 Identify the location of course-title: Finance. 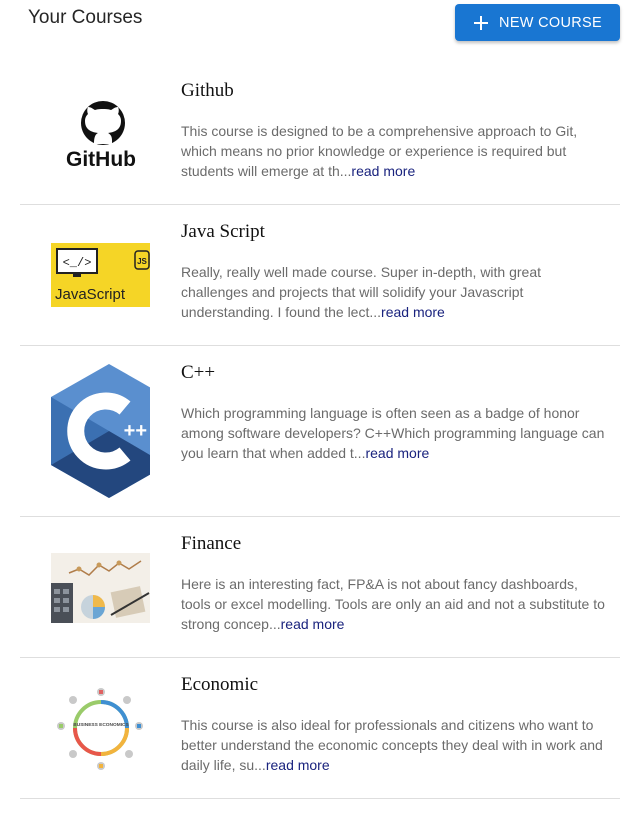
(211, 543).